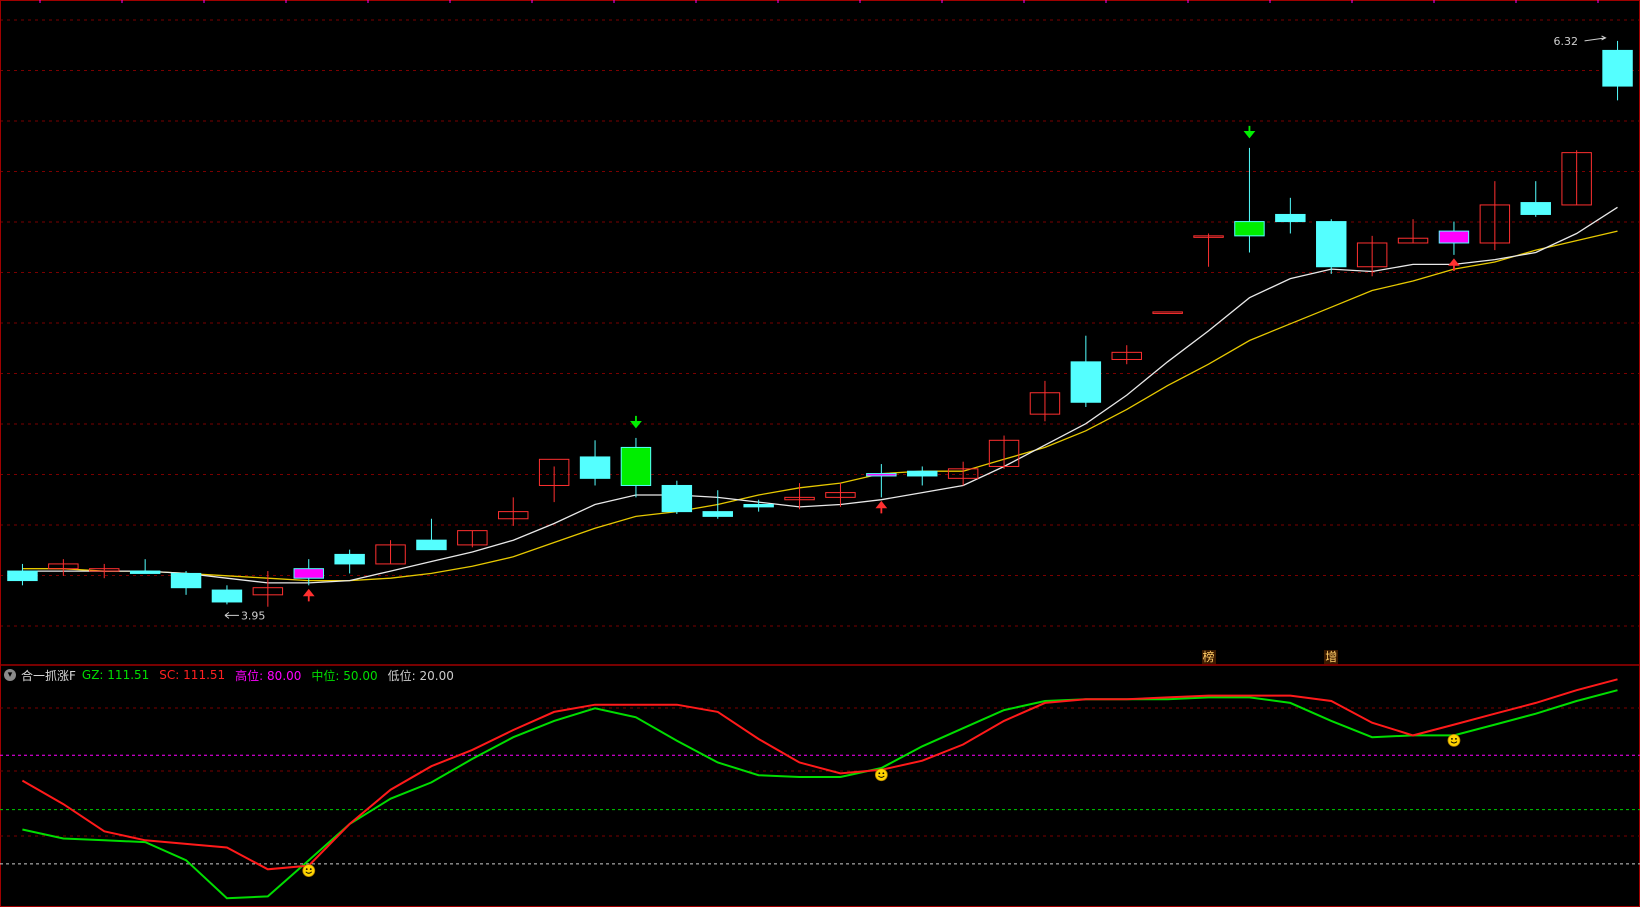  I want to click on price-high-label: 6.32, so click(1566, 41).